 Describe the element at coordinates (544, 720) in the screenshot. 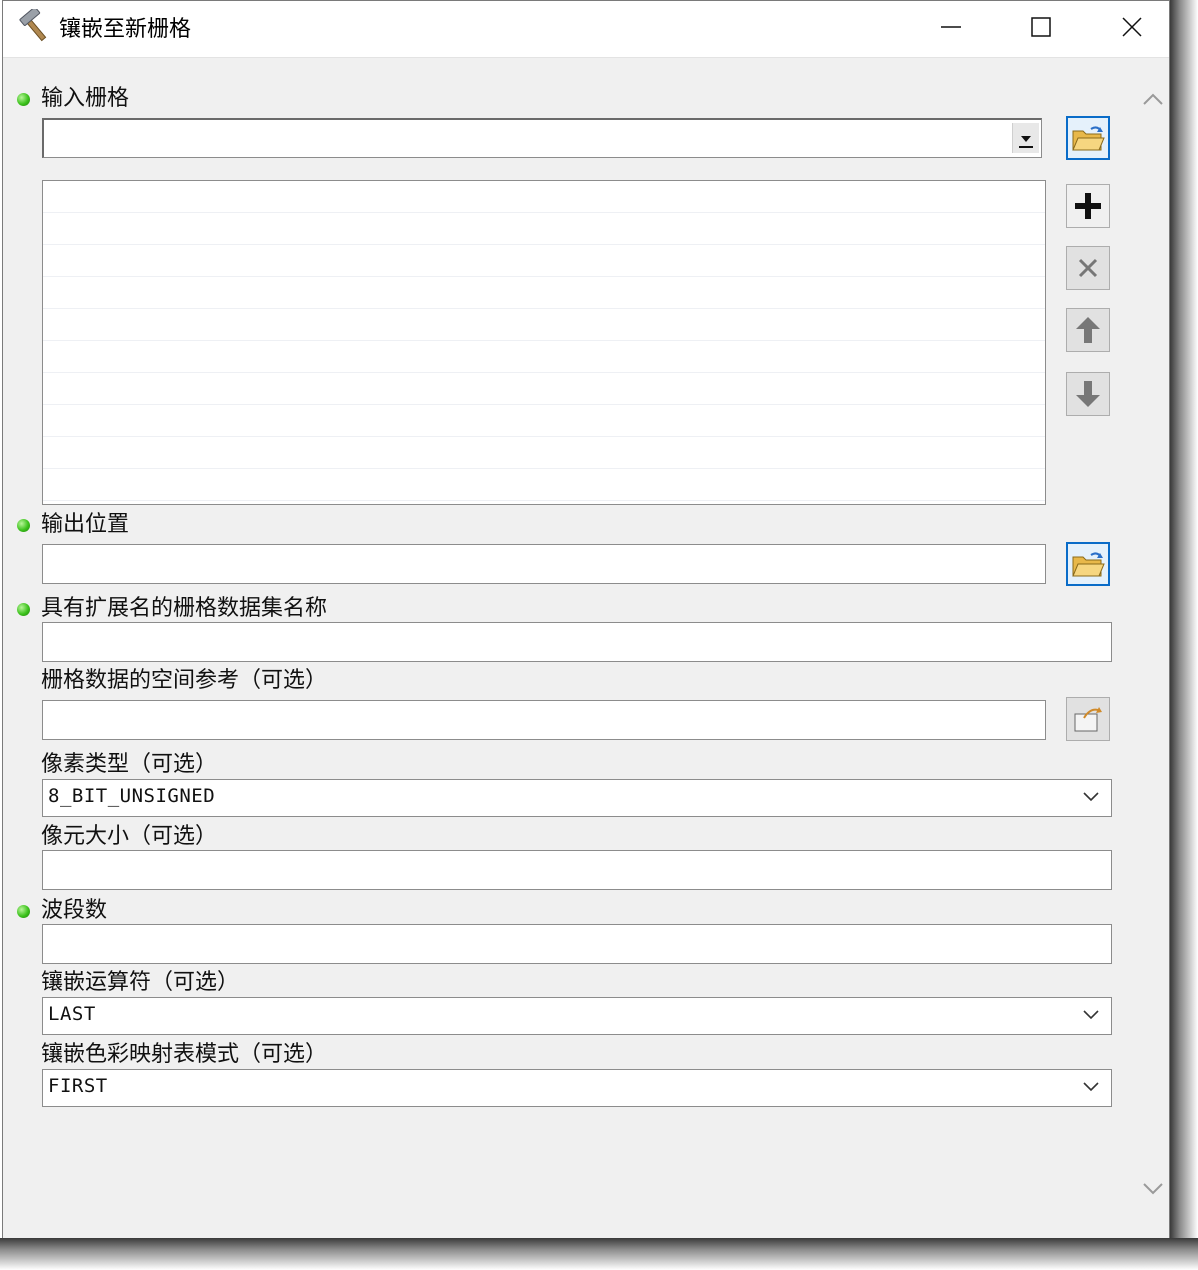

I see `spatial-reference-input` at that location.